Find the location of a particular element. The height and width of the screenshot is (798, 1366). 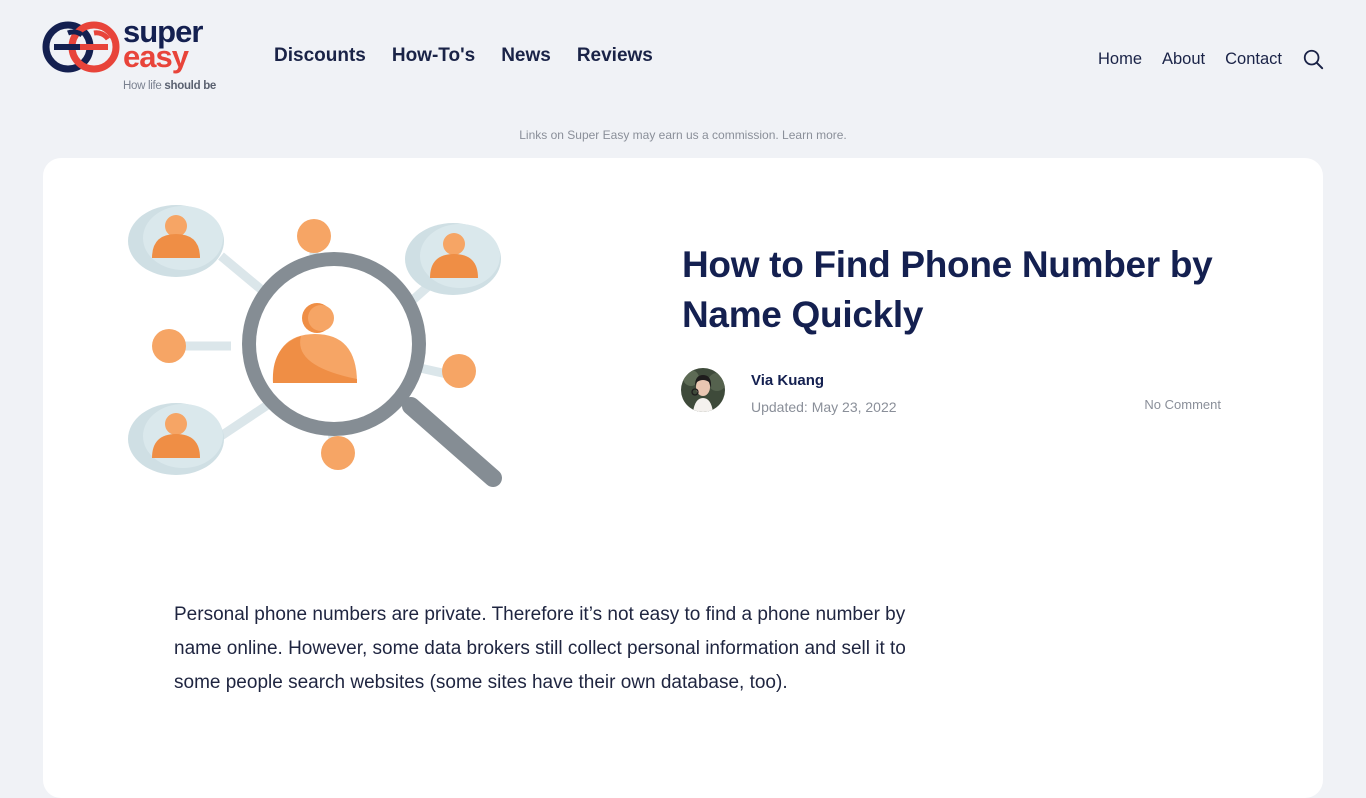

nav-home: Home is located at coordinates (1120, 59).